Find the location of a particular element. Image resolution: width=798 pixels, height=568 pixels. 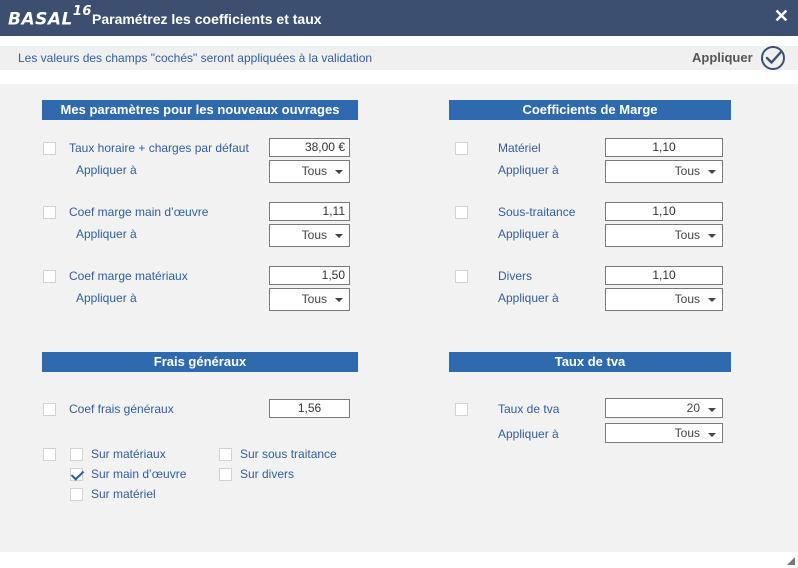

sur-materiaux-label: Sur matériaux is located at coordinates (128, 454).